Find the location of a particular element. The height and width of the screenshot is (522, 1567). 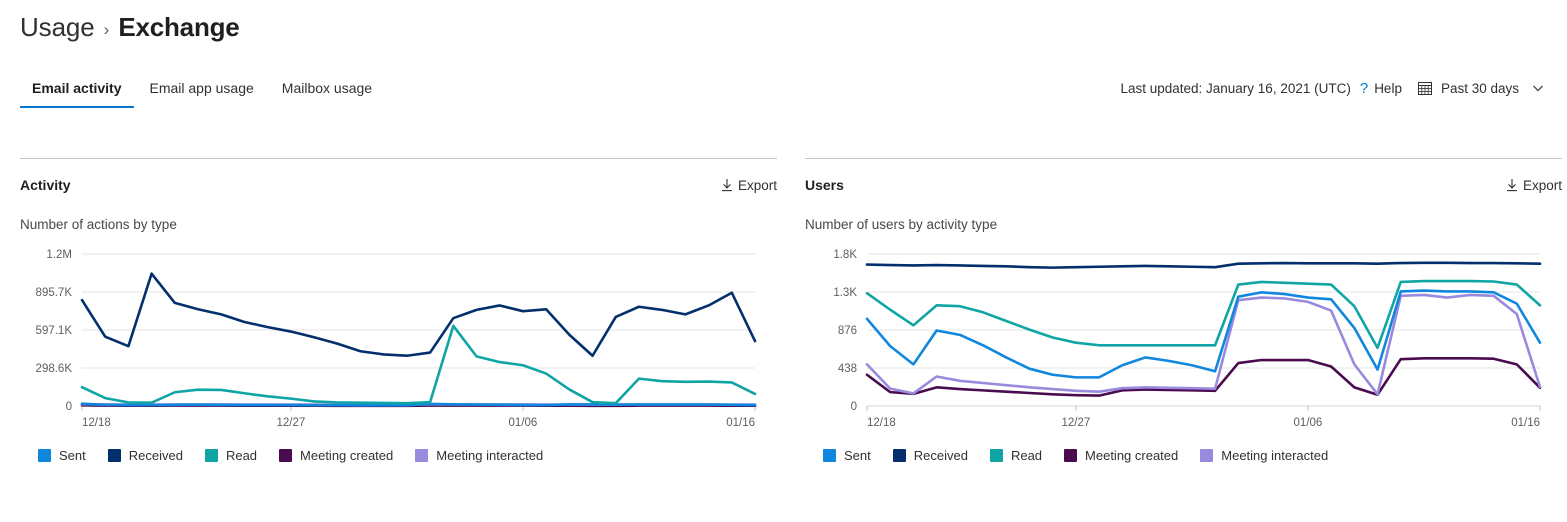

activity-card-title: Activity is located at coordinates (45, 185).